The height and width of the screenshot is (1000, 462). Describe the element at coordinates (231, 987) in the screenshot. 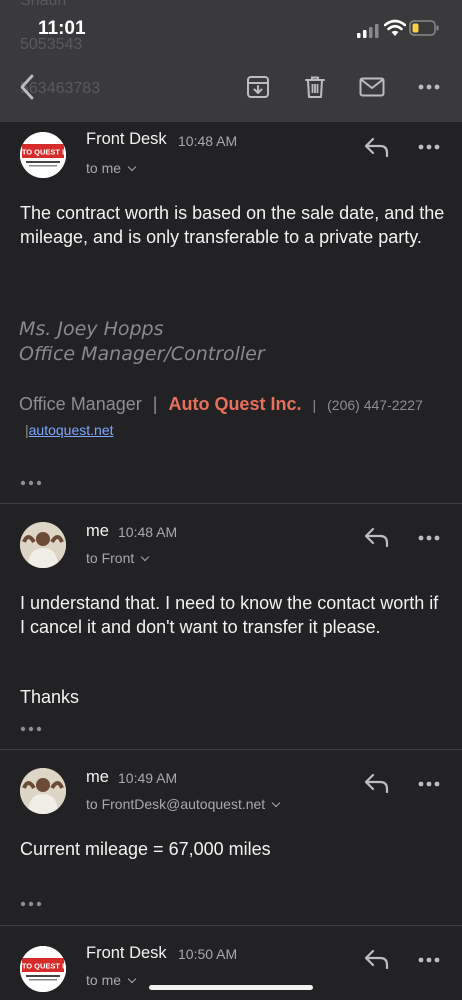

I see `home-indicator` at that location.